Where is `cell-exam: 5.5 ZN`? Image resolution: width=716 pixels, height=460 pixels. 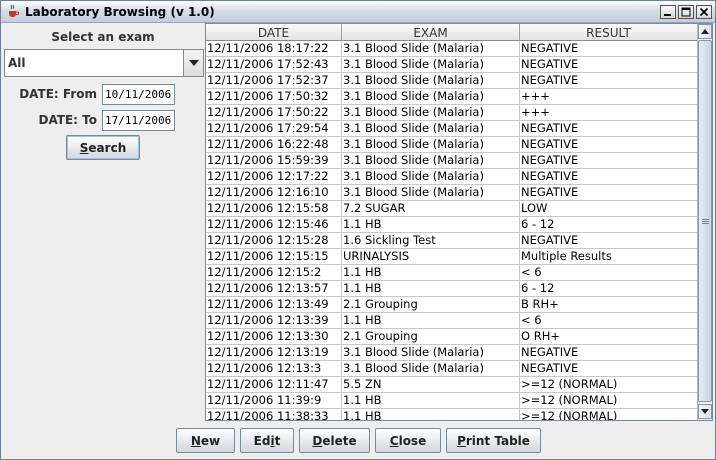
cell-exam: 5.5 ZN is located at coordinates (431, 385).